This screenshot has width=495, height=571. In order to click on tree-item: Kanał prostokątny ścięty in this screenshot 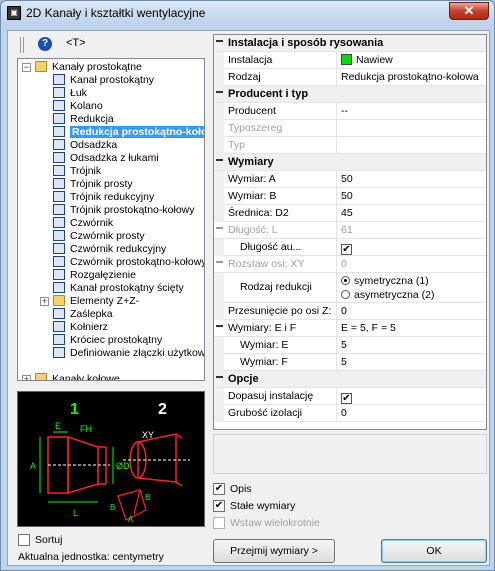, I will do `click(118, 288)`.